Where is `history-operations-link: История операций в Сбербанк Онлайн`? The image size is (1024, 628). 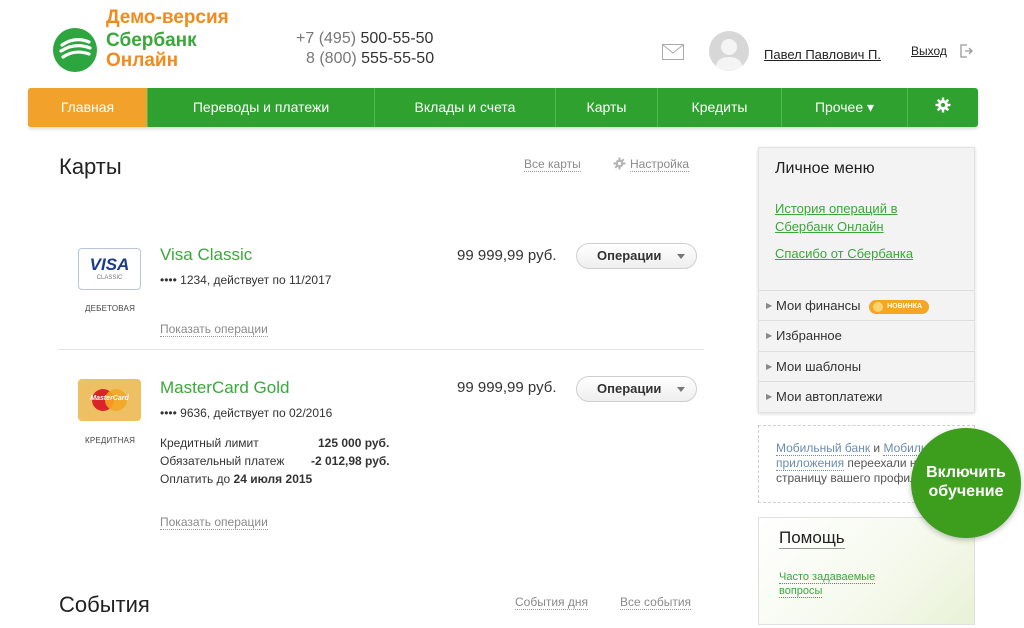 history-operations-link: История операций в Сбербанк Онлайн is located at coordinates (836, 218).